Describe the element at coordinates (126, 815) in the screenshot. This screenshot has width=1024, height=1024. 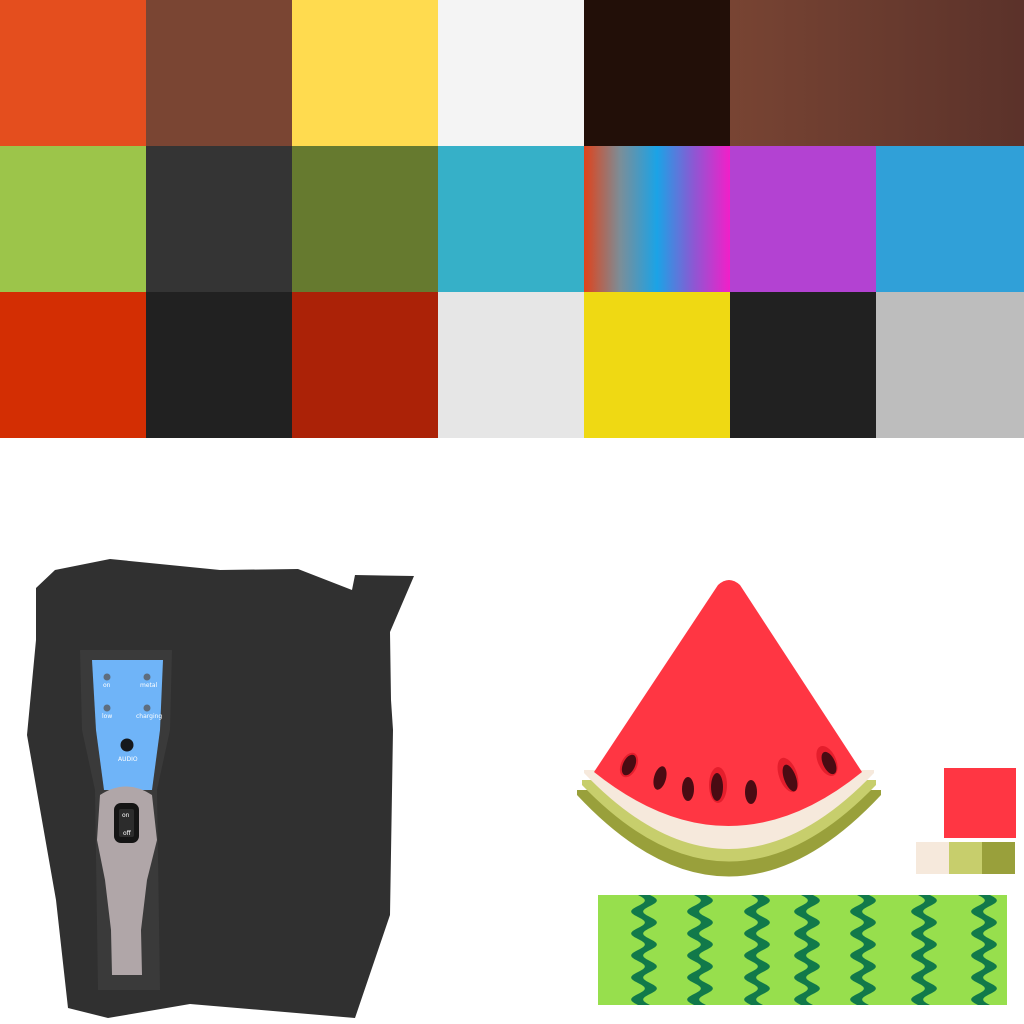
I see `label-switch-on: on` at that location.